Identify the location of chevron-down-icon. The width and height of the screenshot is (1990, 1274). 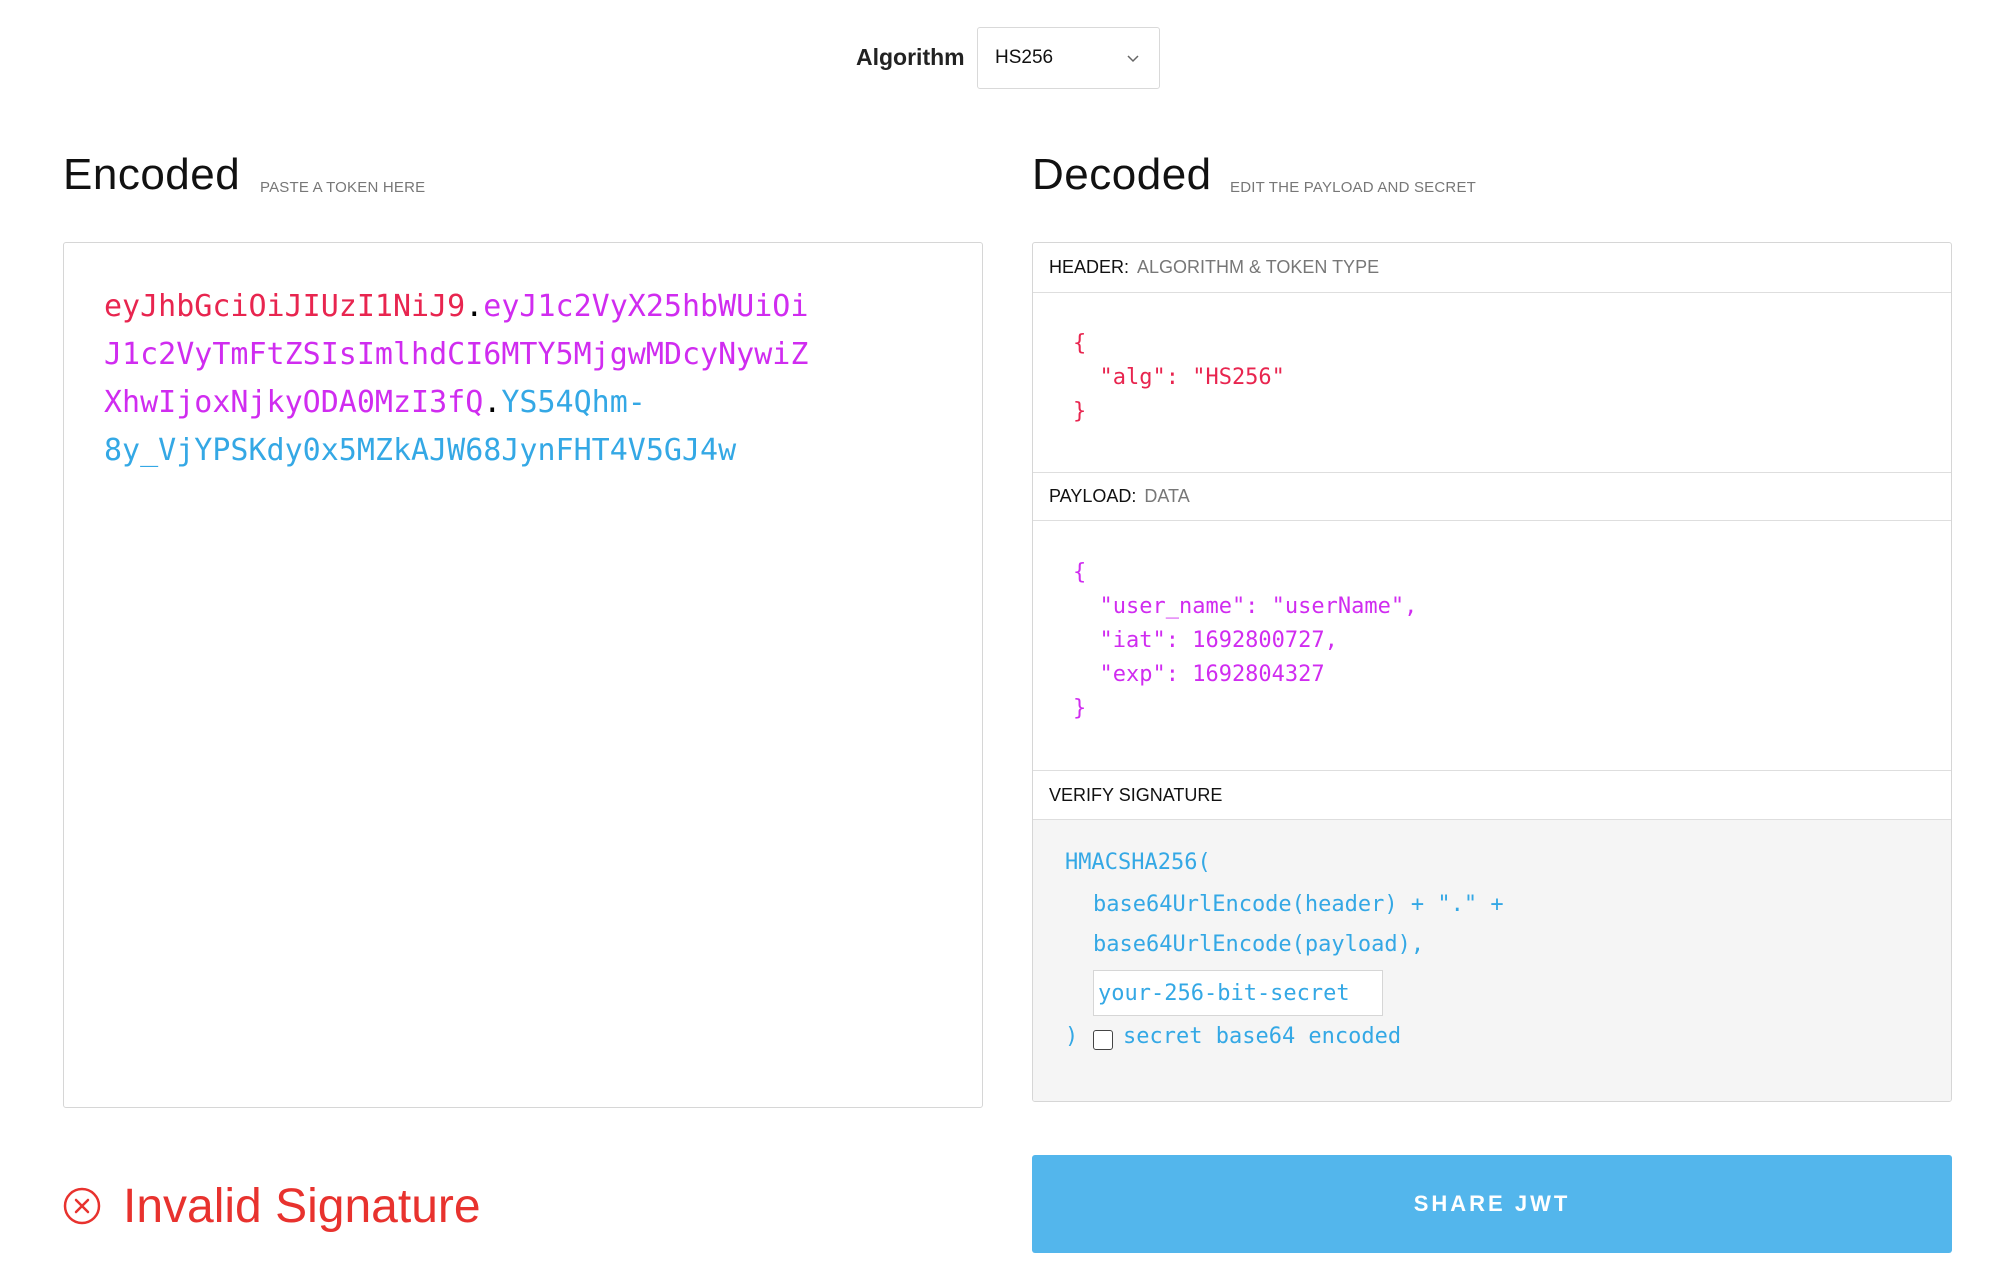
(1133, 59).